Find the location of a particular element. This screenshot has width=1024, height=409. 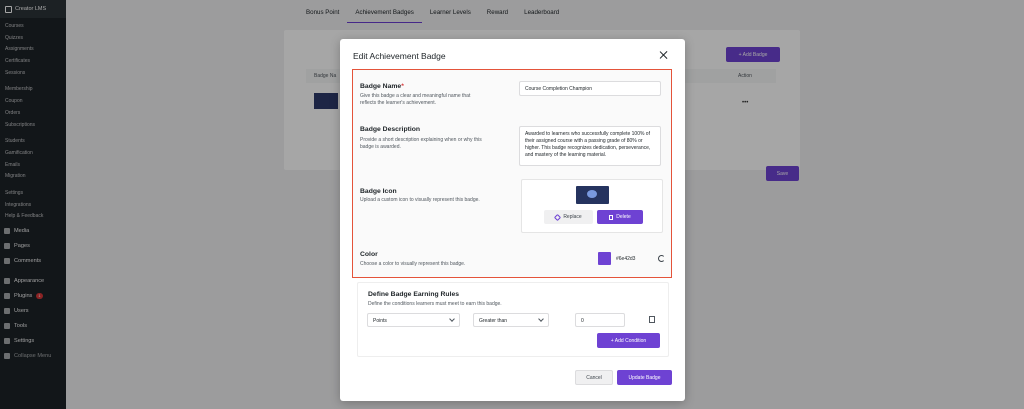

delete-button: Delete is located at coordinates (620, 217).